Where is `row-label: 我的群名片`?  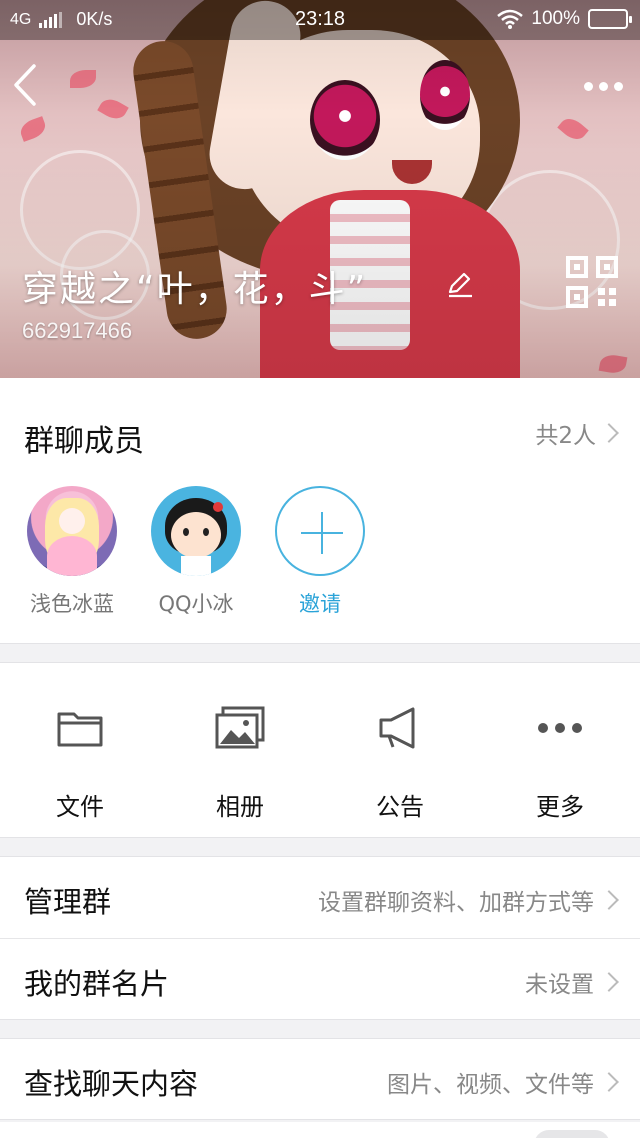
row-label: 我的群名片 is located at coordinates (97, 984).